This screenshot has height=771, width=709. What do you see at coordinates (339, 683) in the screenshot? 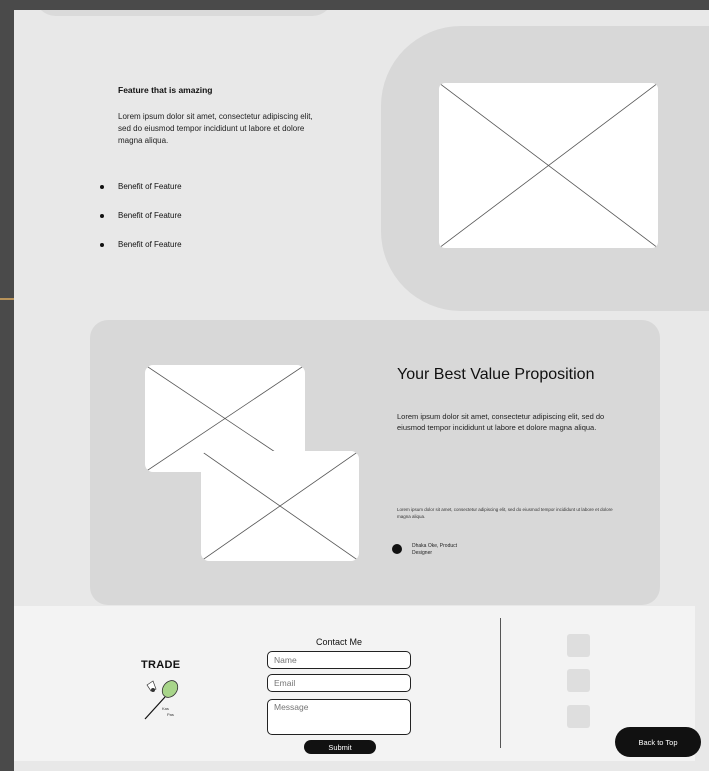
I see `email-field` at bounding box center [339, 683].